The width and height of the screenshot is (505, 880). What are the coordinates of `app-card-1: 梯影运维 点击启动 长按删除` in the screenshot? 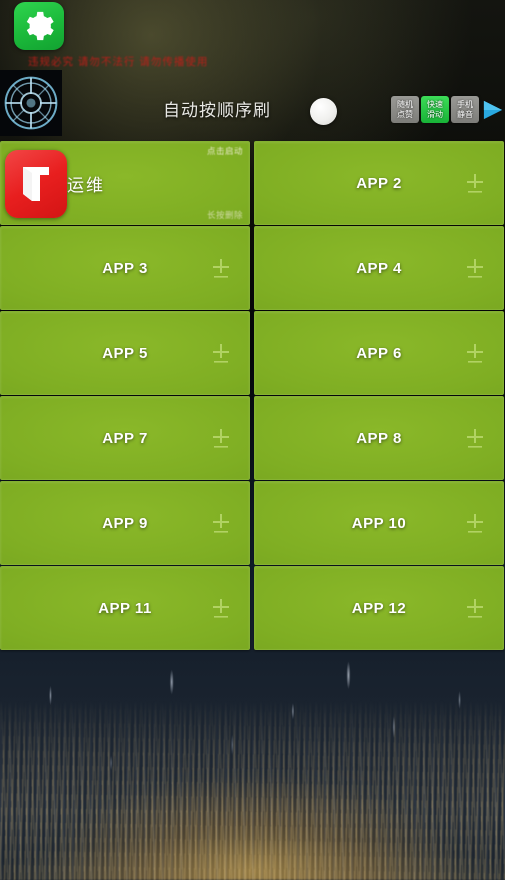 It's located at (125, 183).